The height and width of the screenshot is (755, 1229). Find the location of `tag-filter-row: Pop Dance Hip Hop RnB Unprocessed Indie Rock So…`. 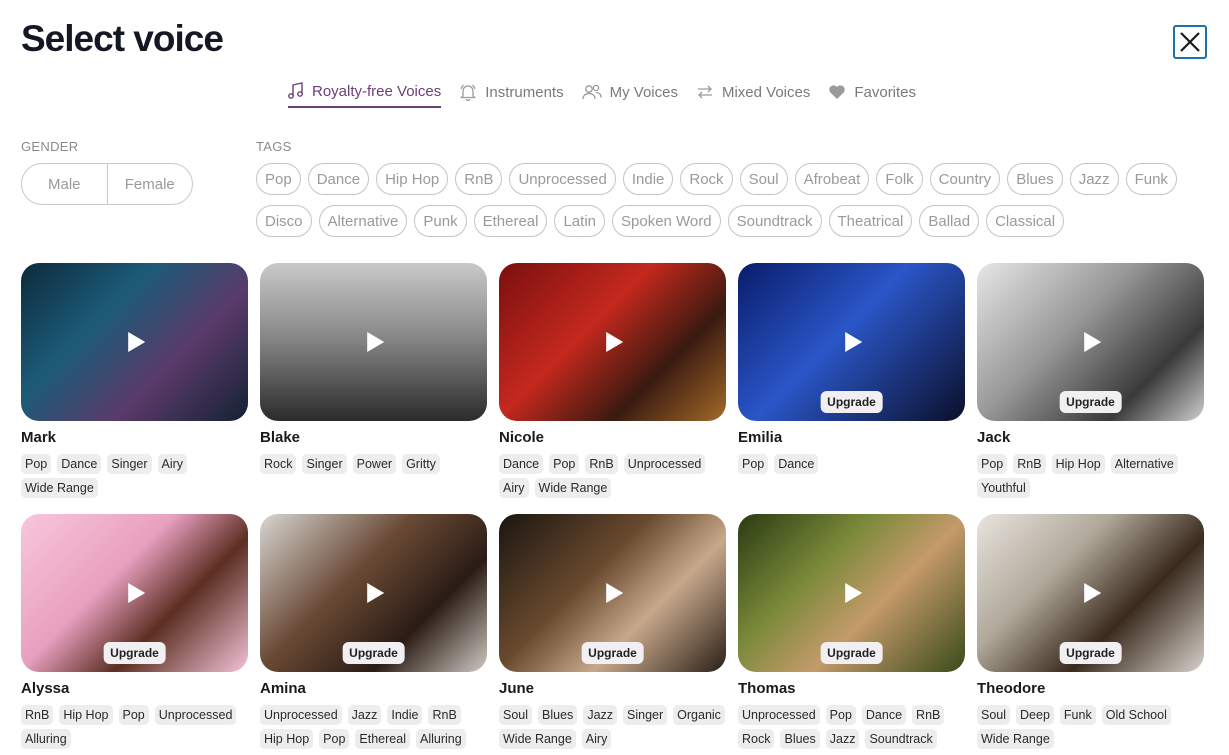

tag-filter-row: Pop Dance Hip Hop RnB Unprocessed Indie Rock So… is located at coordinates (736, 179).